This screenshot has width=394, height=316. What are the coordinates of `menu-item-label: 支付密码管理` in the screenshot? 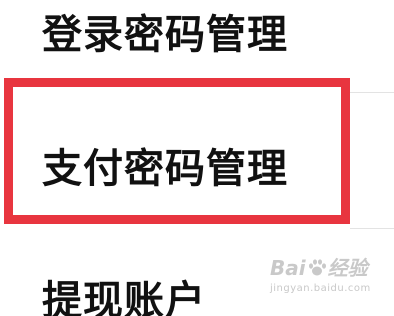 It's located at (165, 169).